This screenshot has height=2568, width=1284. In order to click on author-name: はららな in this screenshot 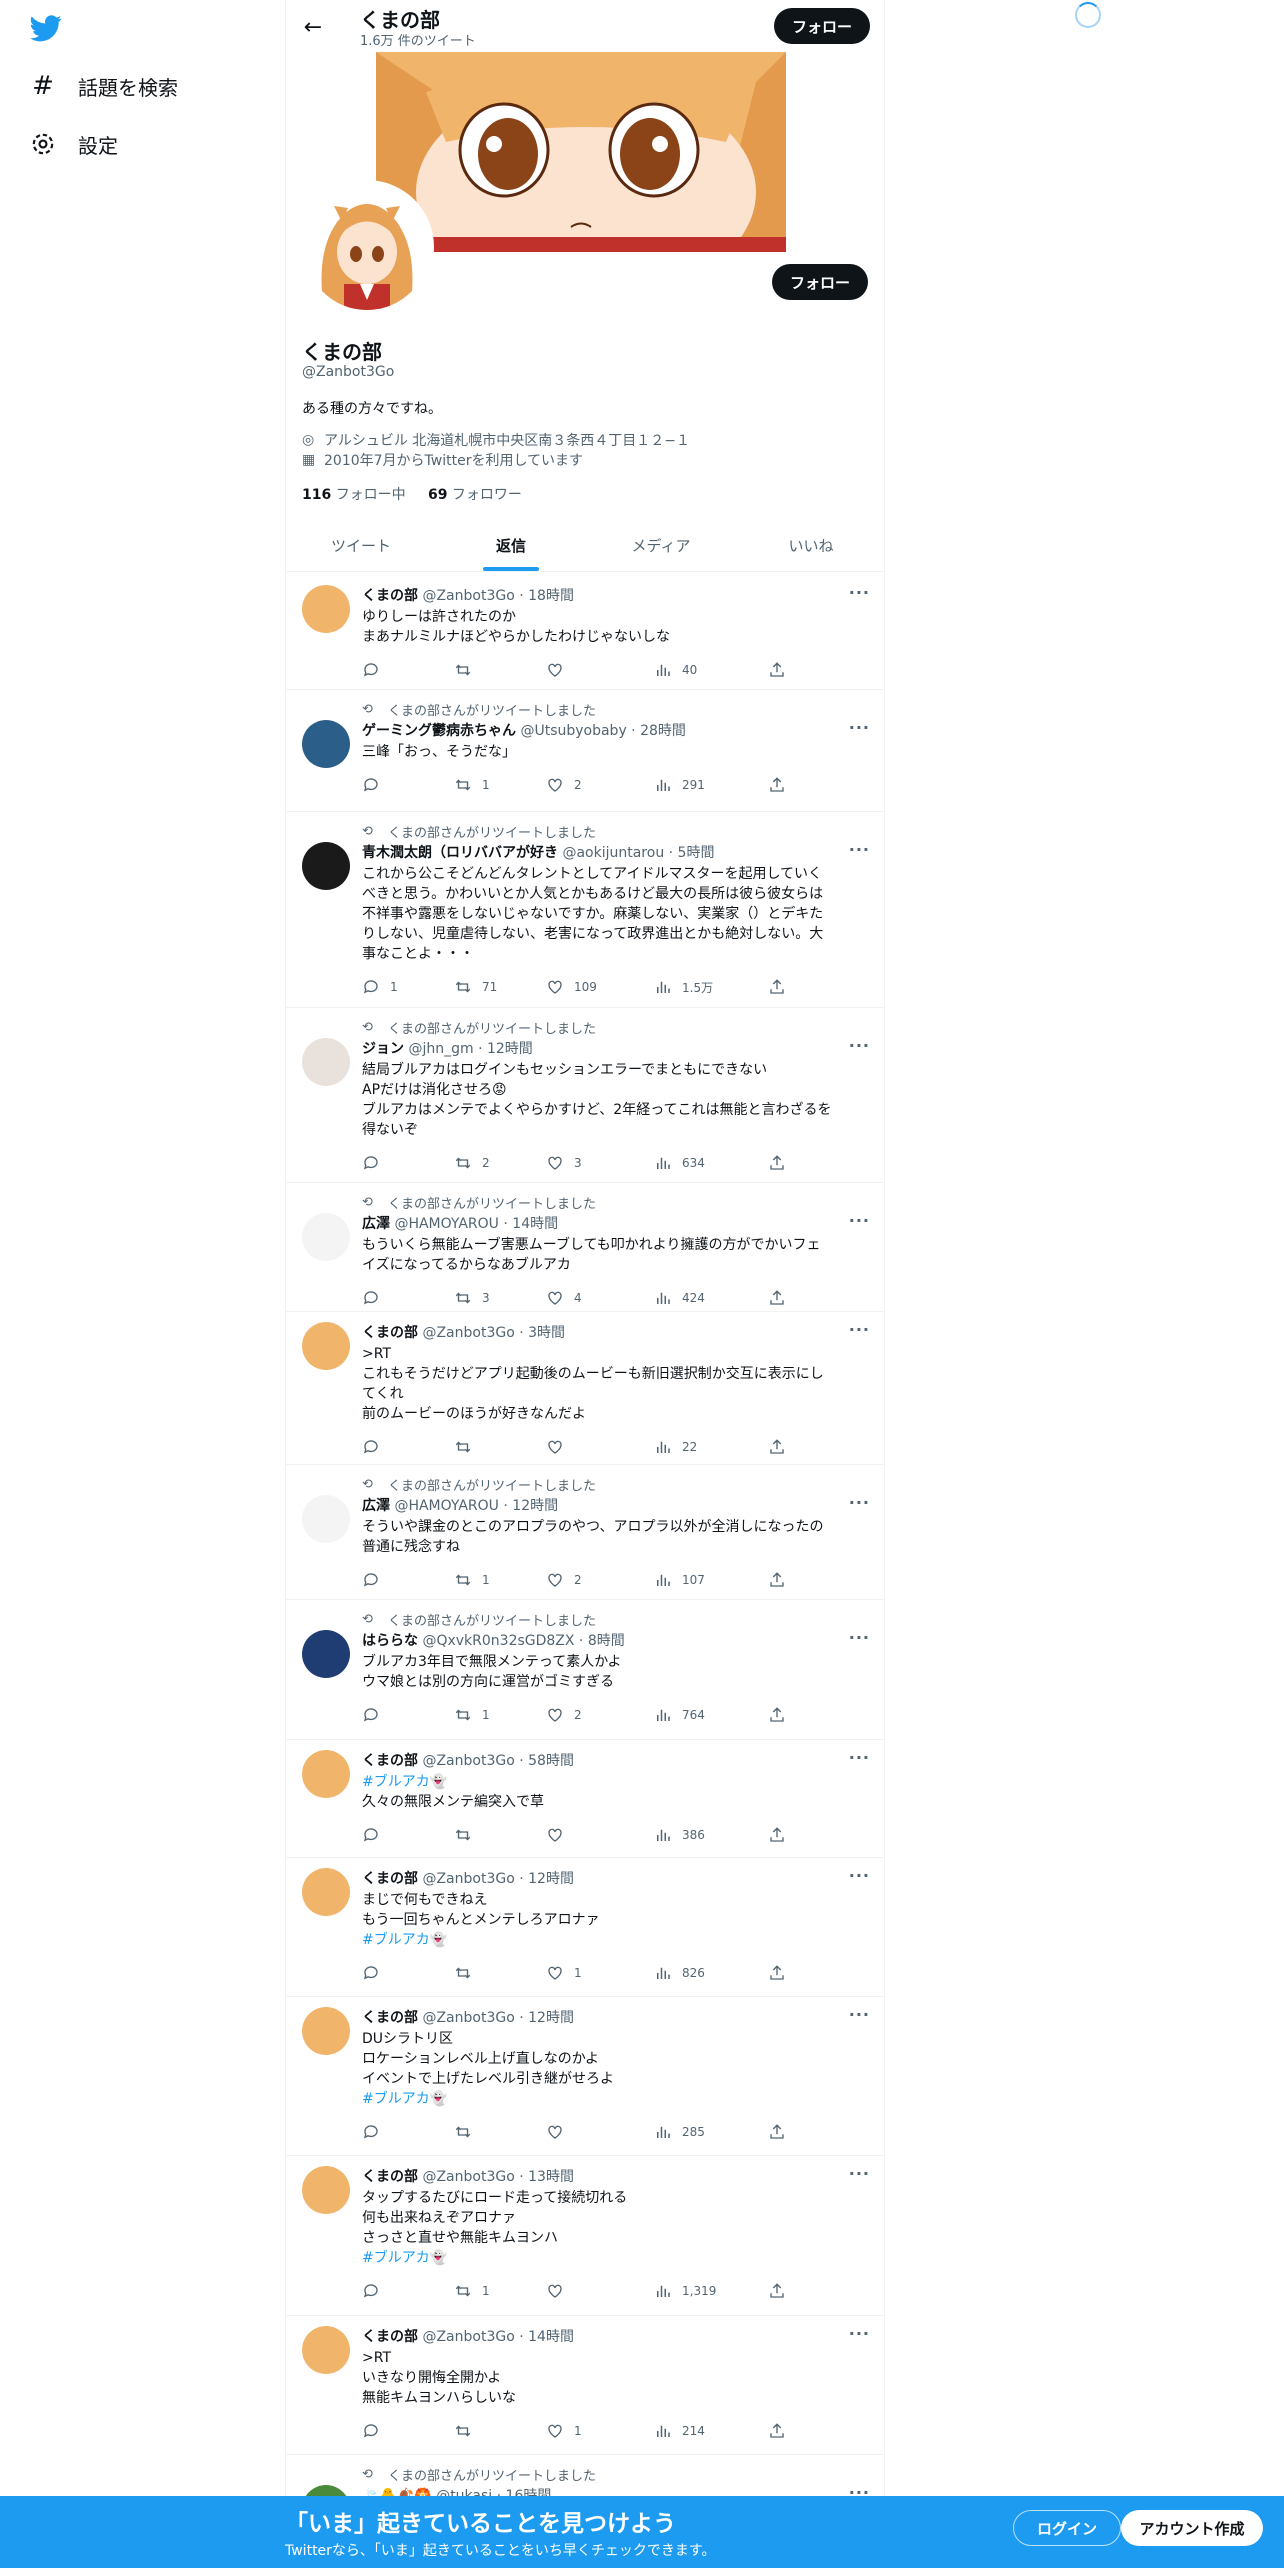, I will do `click(390, 1641)`.